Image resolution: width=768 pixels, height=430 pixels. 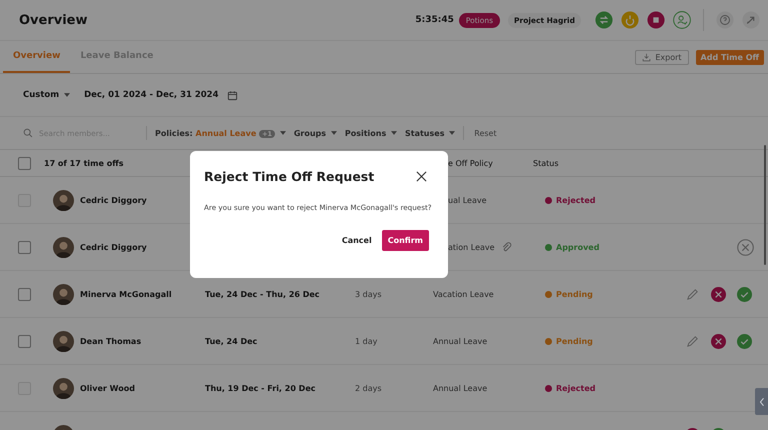 What do you see at coordinates (126, 294) in the screenshot?
I see `member-name: Minerva McGonagall` at bounding box center [126, 294].